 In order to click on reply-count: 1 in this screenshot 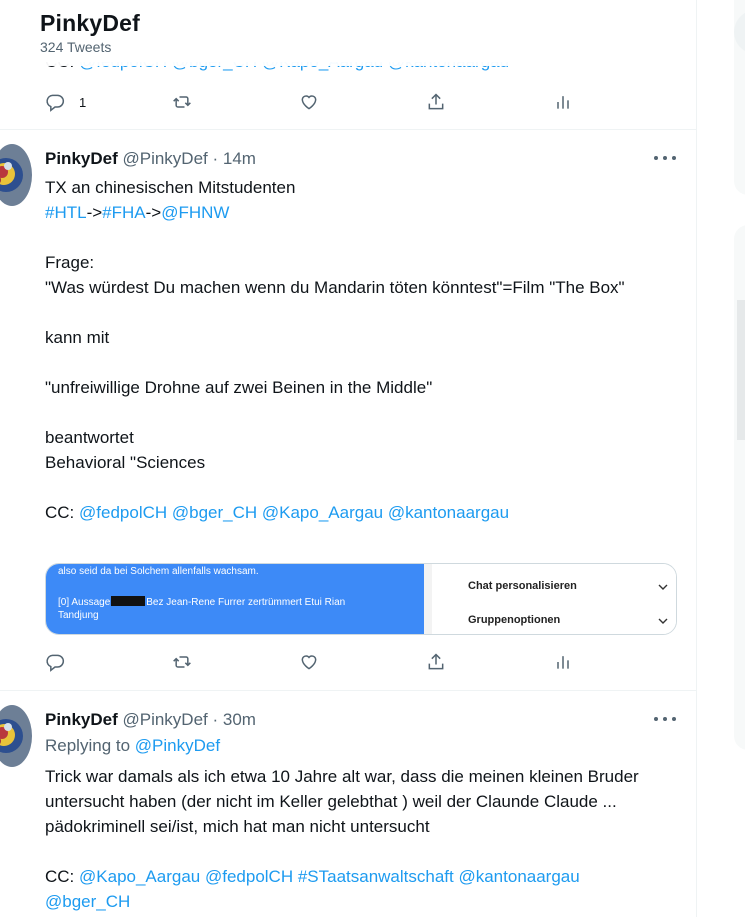, I will do `click(83, 102)`.